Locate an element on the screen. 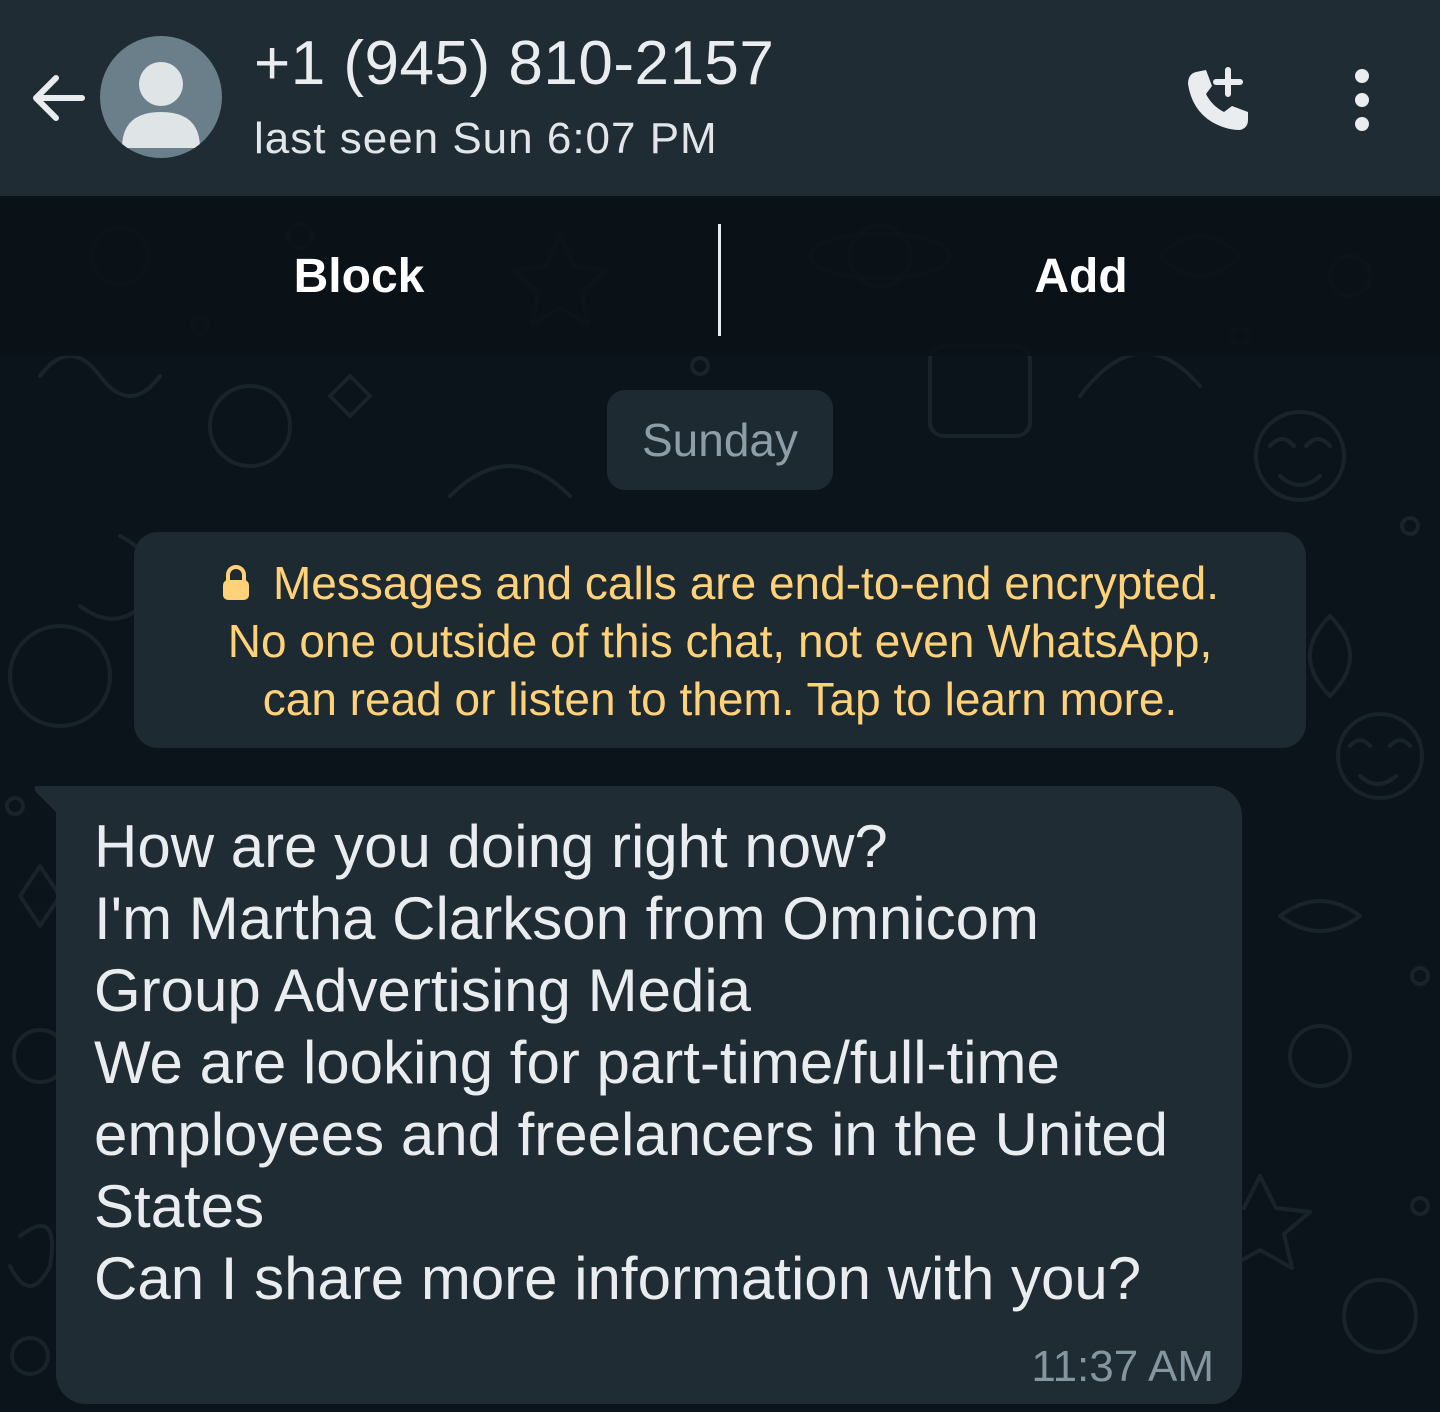  message-line: I'm Martha Clarkson from Omnicom is located at coordinates (566, 918).